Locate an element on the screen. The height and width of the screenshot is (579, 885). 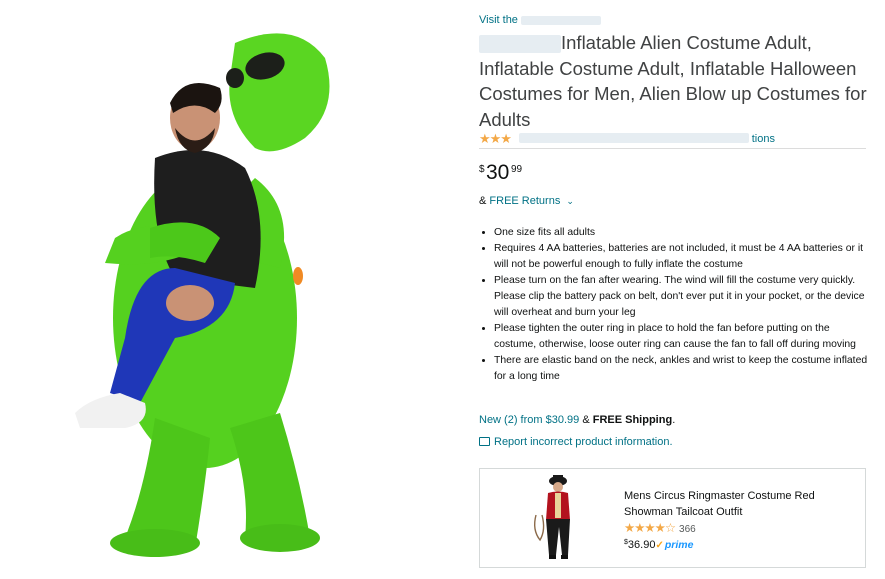
prime-check-icon: ✓ is located at coordinates (659, 545).